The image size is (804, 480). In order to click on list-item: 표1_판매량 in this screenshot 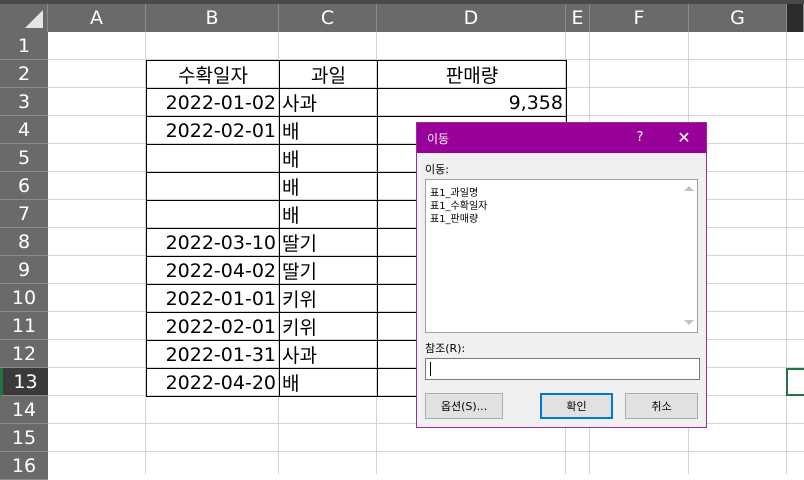, I will do `click(454, 217)`.